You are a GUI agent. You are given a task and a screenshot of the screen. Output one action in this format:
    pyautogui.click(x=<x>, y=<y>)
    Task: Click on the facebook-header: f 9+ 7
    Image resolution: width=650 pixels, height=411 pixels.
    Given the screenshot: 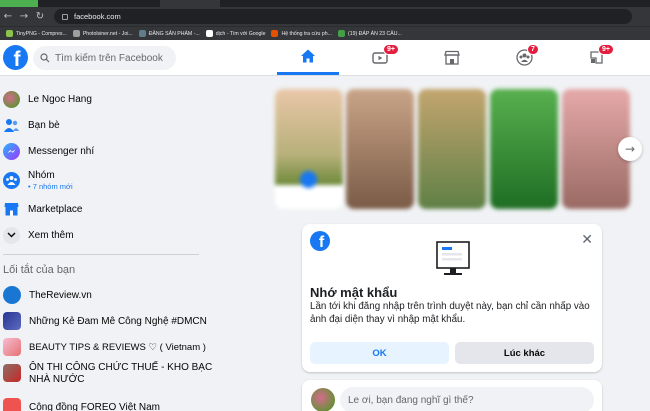 What is the action you would take?
    pyautogui.click(x=325, y=58)
    